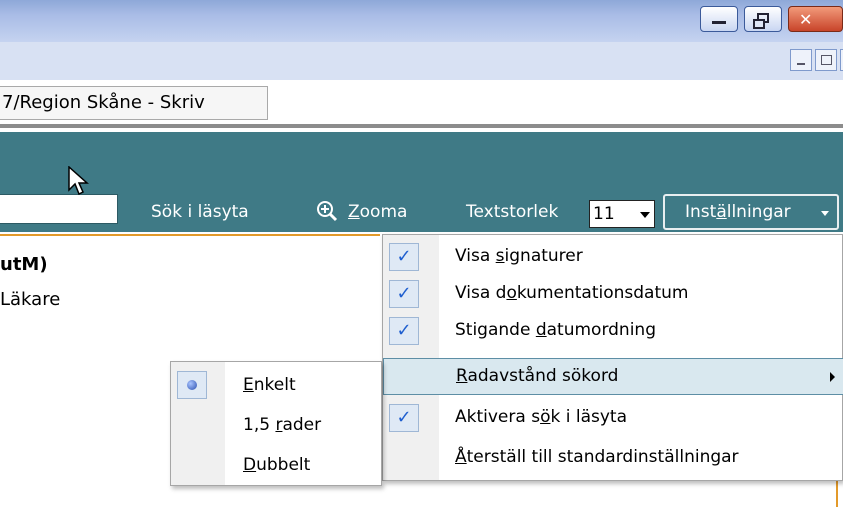  I want to click on menu-item-reset-to-defaults: Återställ till standardinställningar, so click(613, 458).